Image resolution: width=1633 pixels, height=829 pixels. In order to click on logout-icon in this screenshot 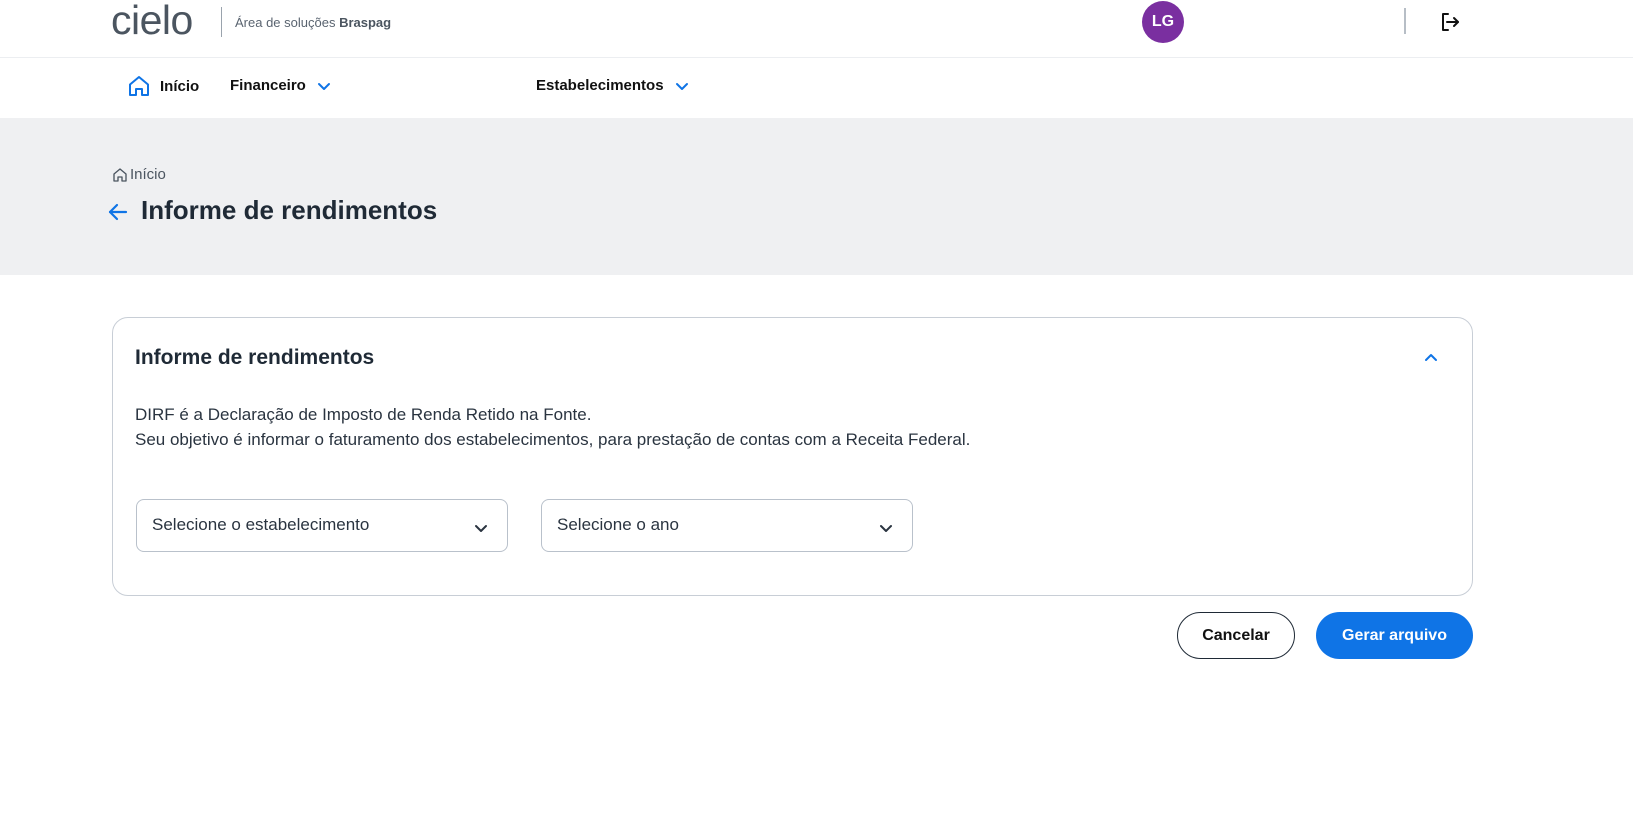, I will do `click(1450, 22)`.